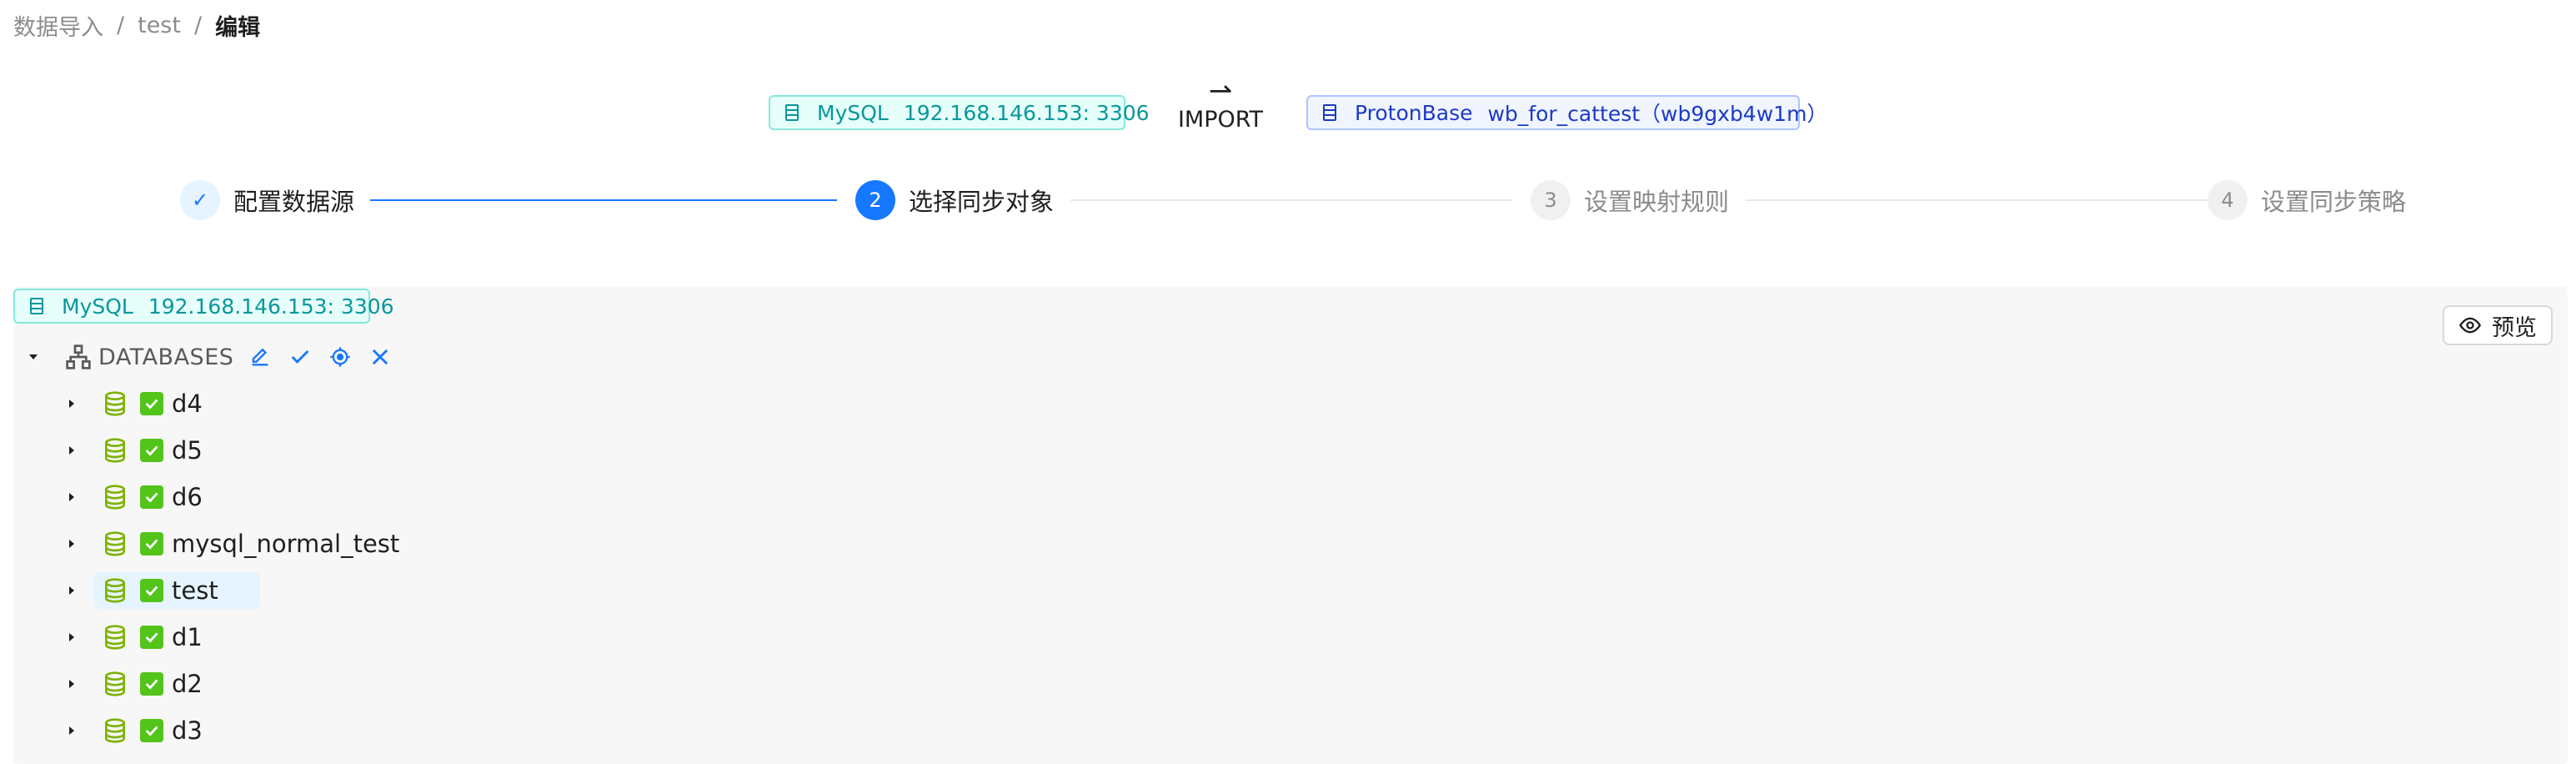 This screenshot has width=2576, height=764. What do you see at coordinates (286, 544) in the screenshot?
I see `tree-node-label: mysql_normal_test` at bounding box center [286, 544].